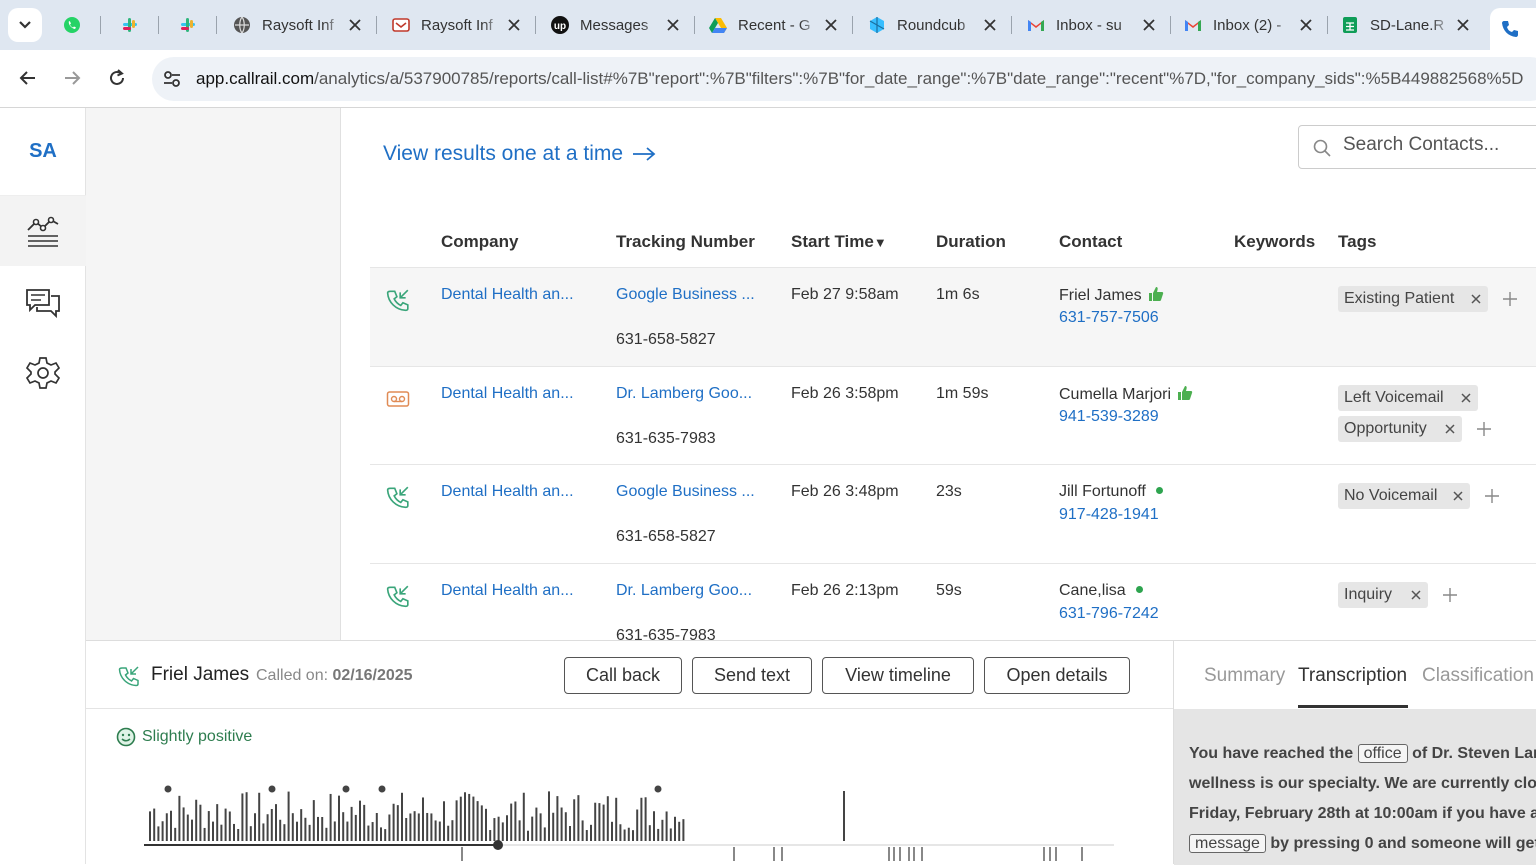 This screenshot has height=865, width=1536. Describe the element at coordinates (949, 590) in the screenshot. I see `duration: 59s` at that location.